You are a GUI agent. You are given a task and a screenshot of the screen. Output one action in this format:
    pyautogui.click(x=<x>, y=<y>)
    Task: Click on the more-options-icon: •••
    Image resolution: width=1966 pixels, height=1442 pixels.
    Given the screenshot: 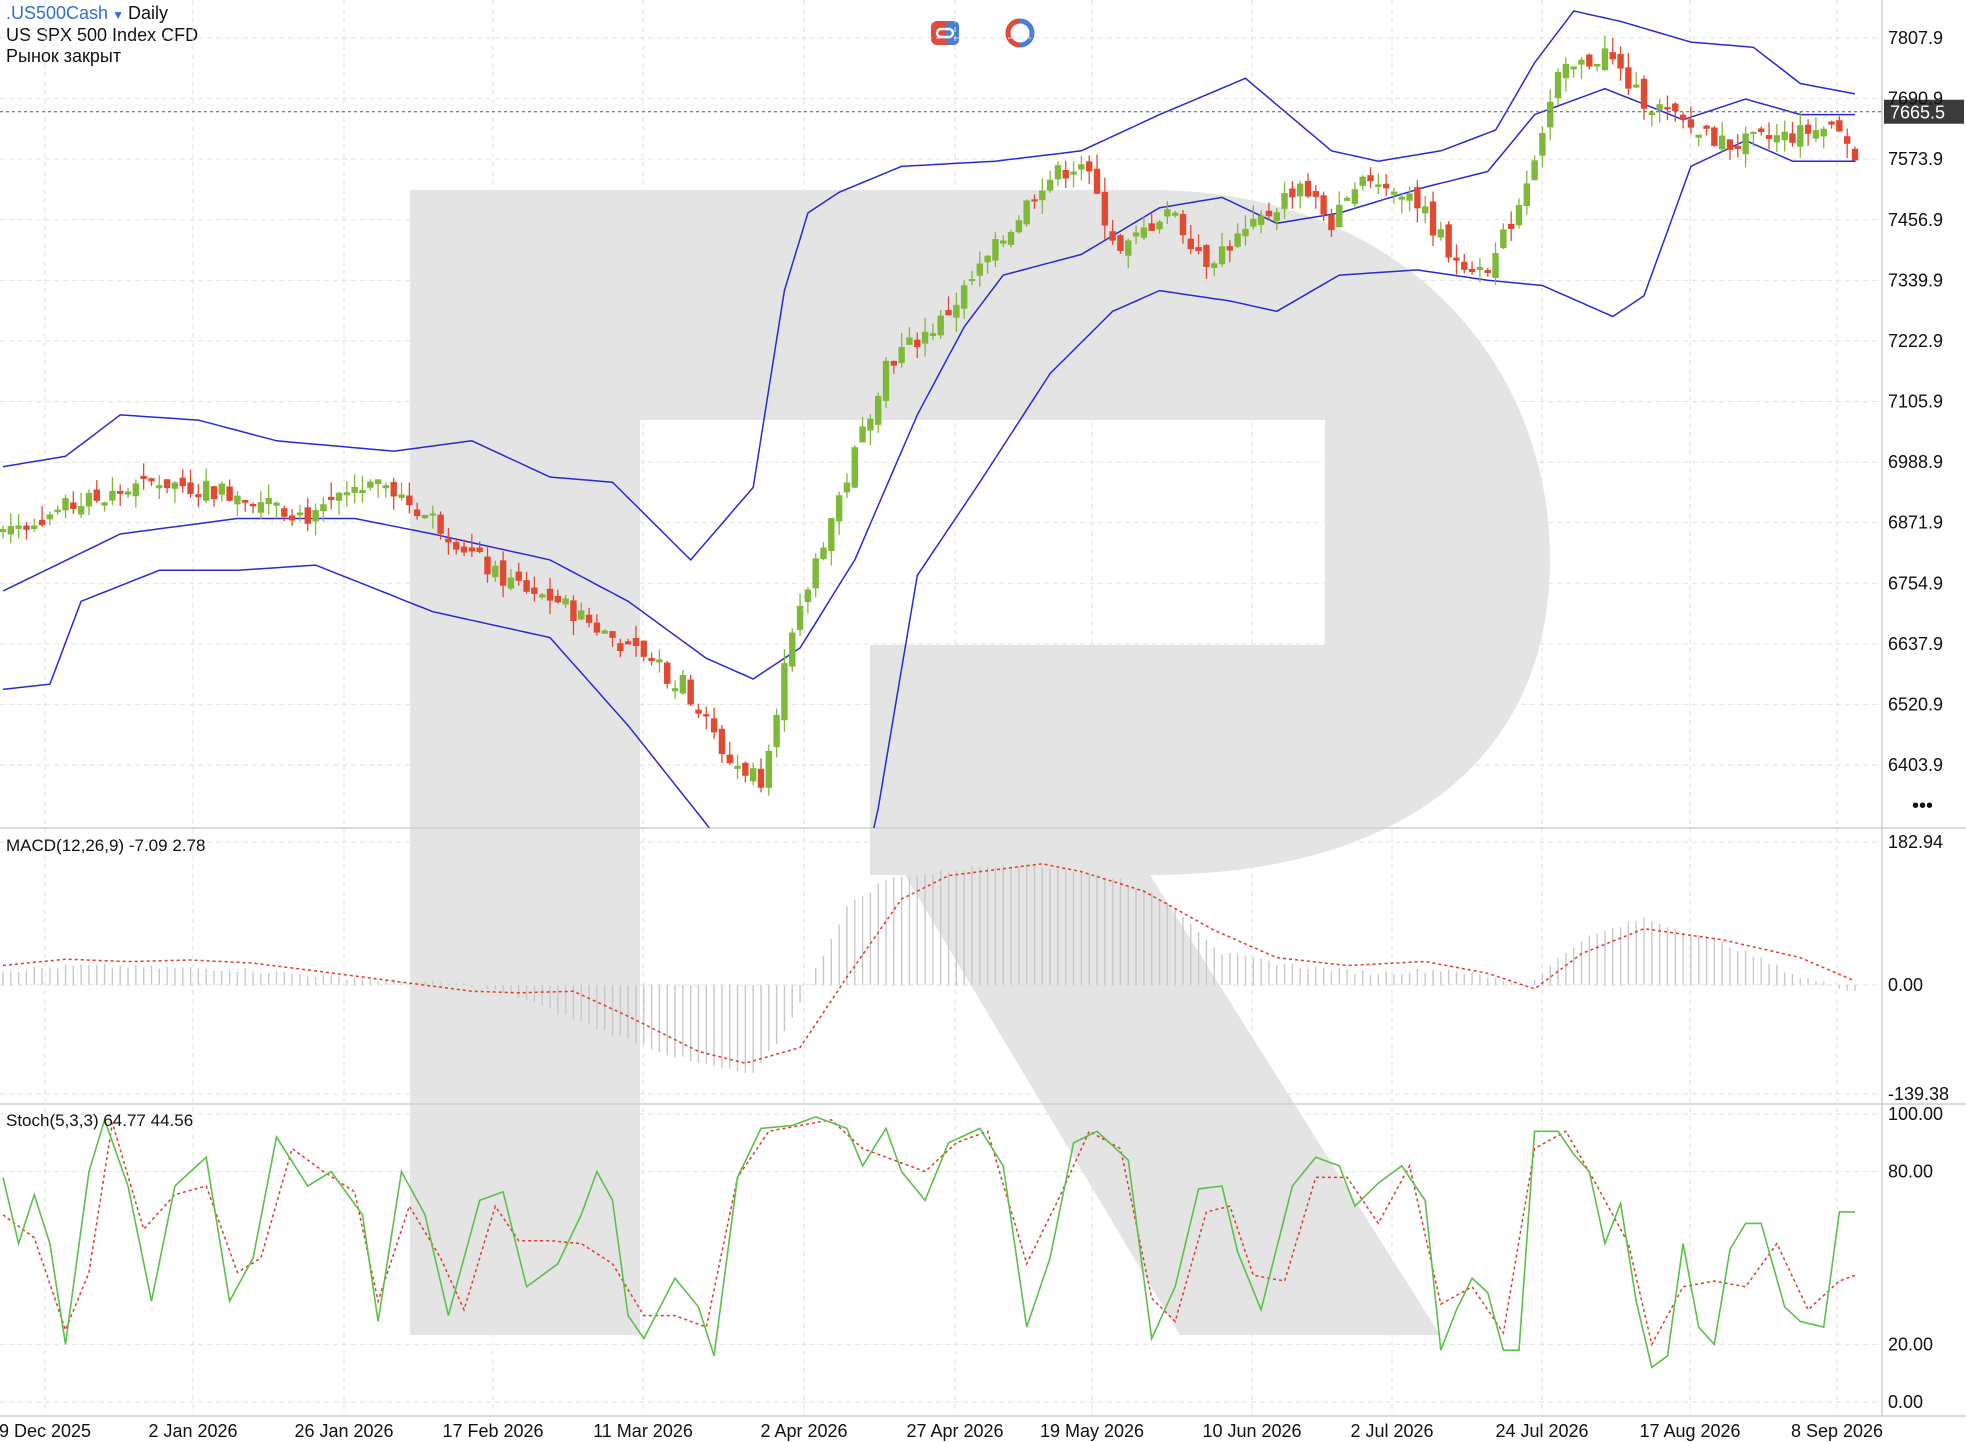 What is the action you would take?
    pyautogui.click(x=1922, y=806)
    